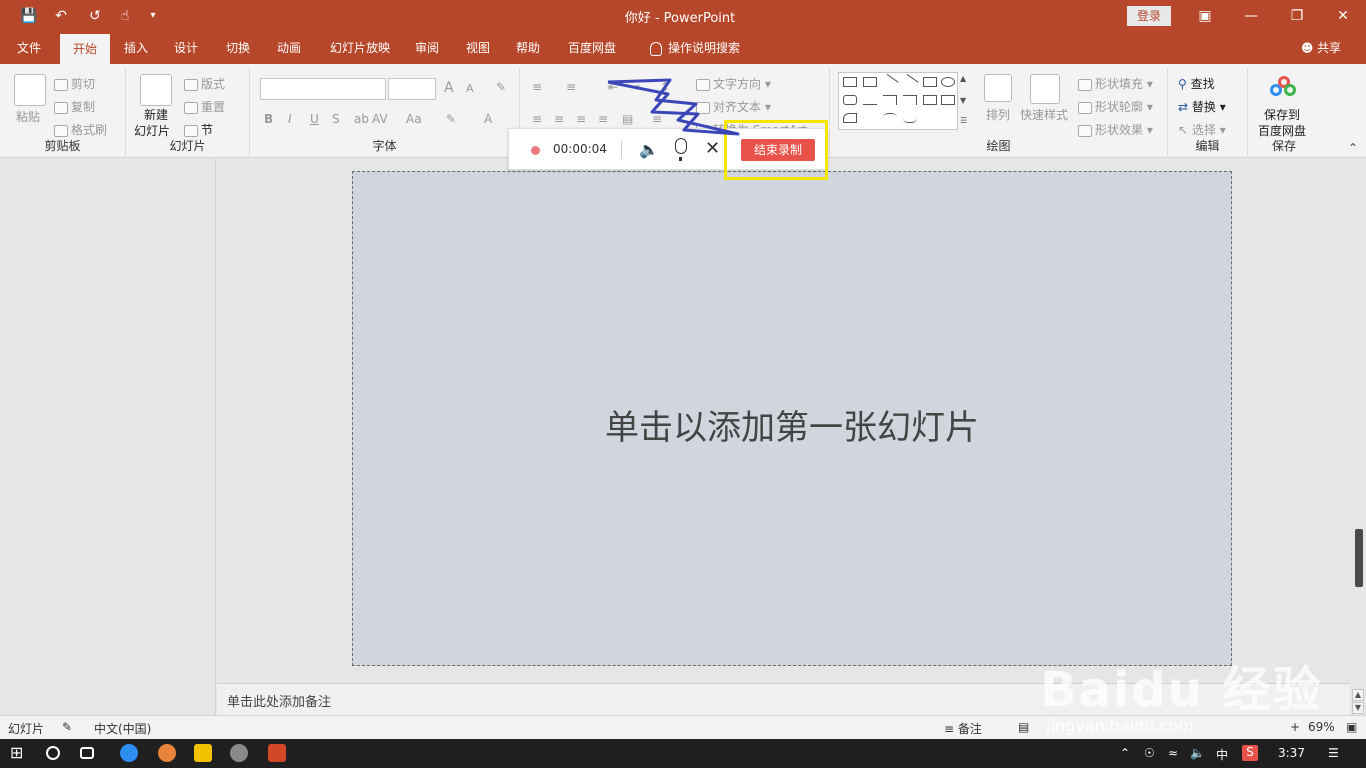 The height and width of the screenshot is (768, 1366). Describe the element at coordinates (412, 89) in the screenshot. I see `font-size-combo` at that location.